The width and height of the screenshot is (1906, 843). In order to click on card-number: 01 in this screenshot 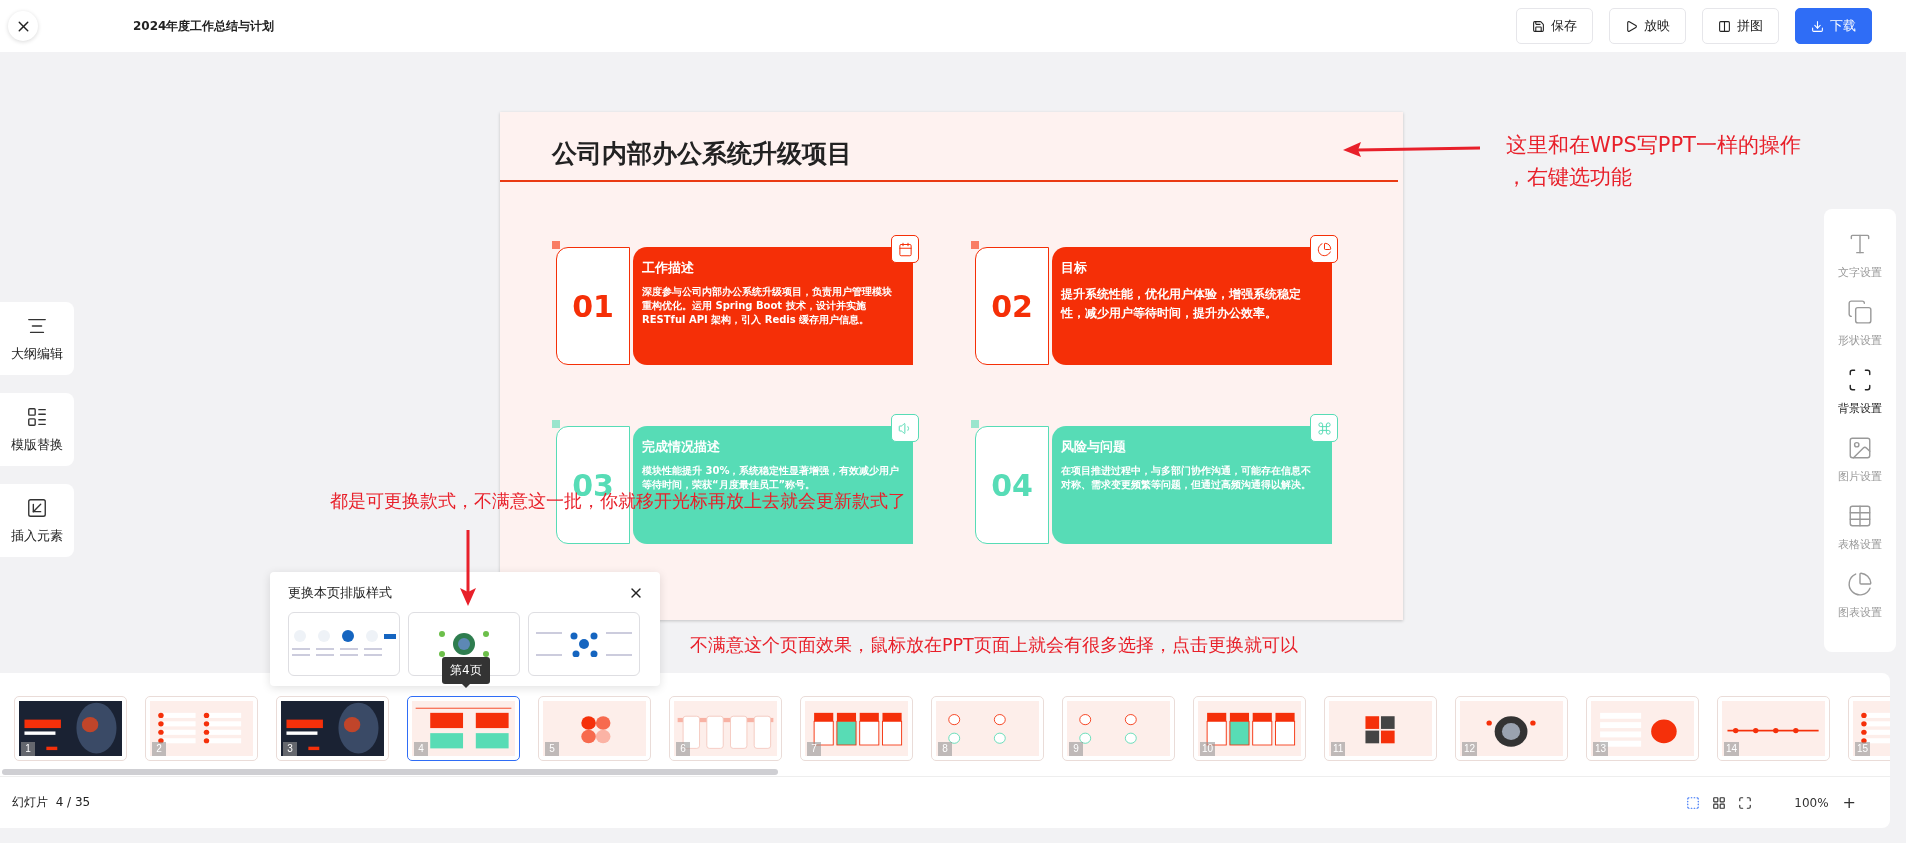, I will do `click(593, 306)`.